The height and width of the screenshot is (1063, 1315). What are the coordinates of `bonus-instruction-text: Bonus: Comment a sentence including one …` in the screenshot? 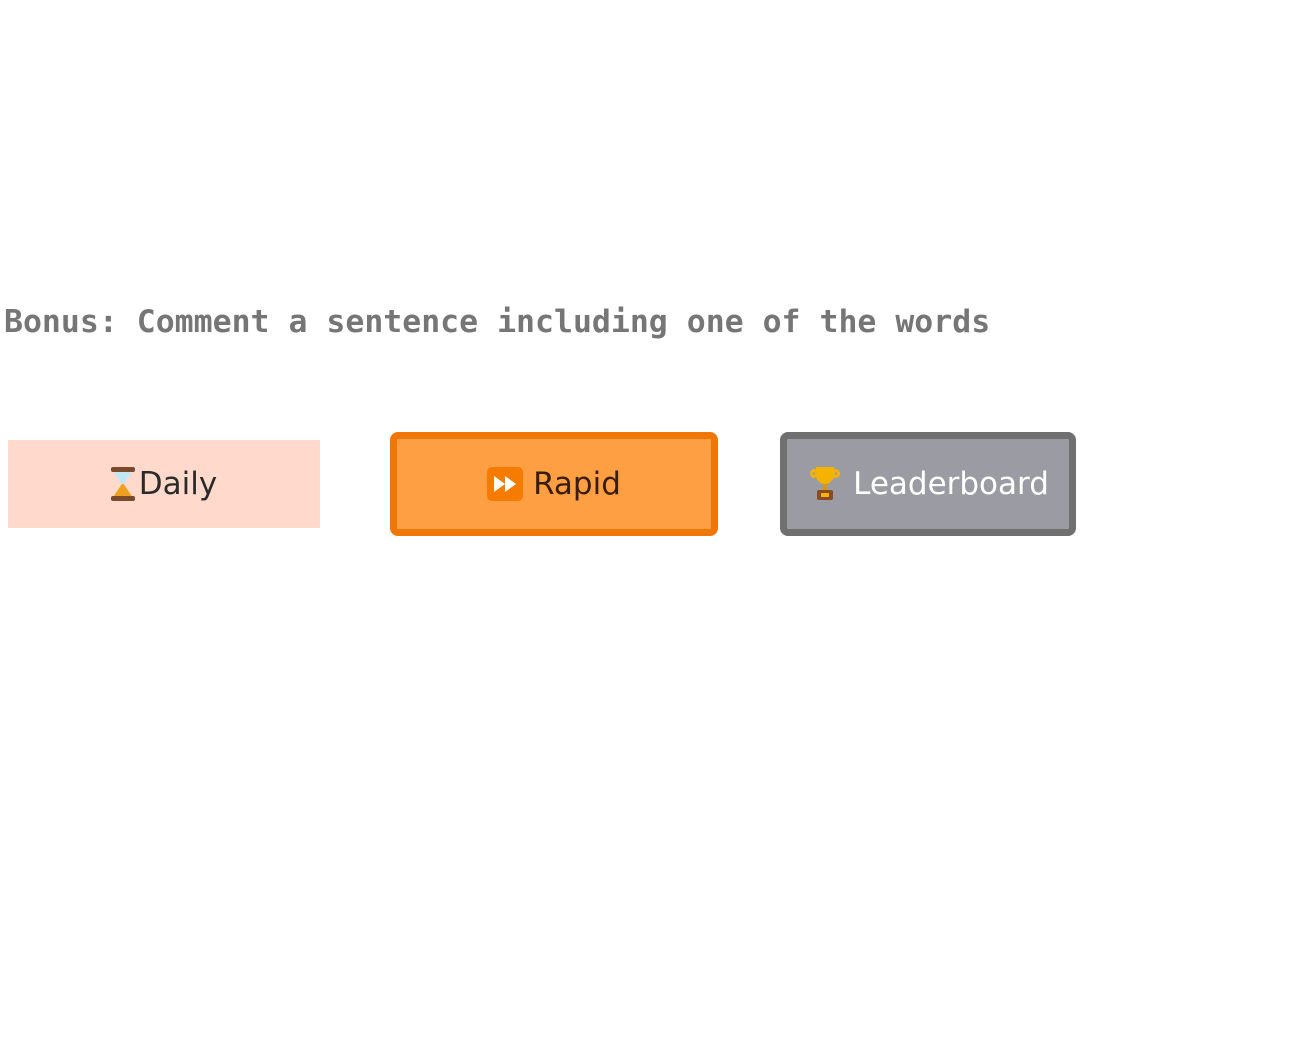 It's located at (497, 322).